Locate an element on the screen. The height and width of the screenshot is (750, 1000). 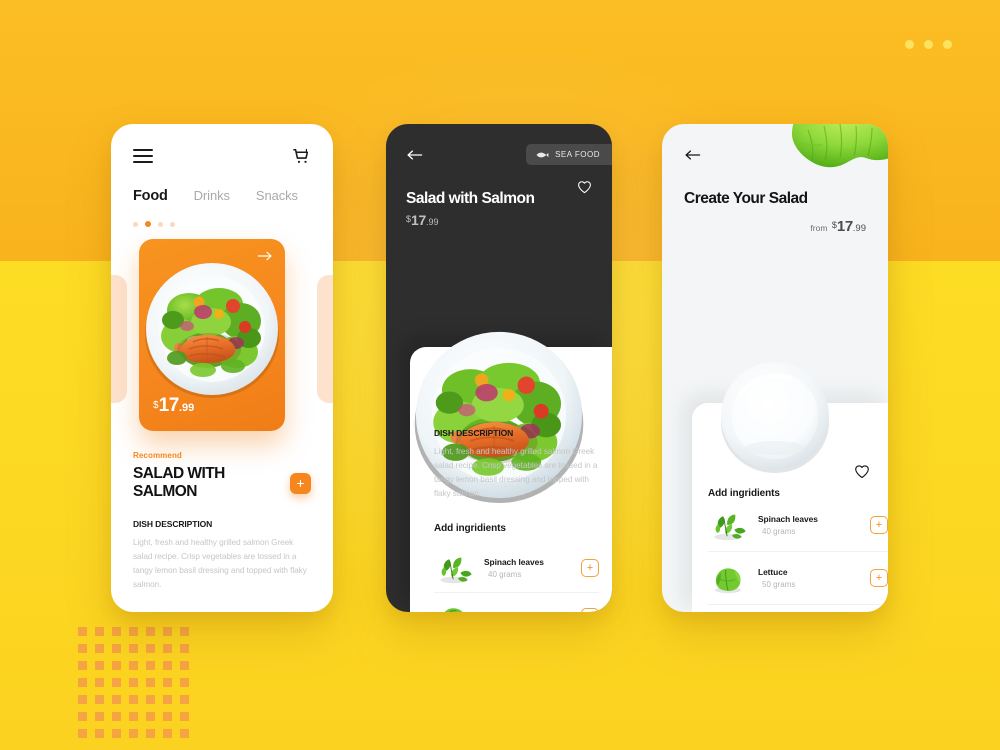
dish-carousel: $17.99 is located at coordinates (222, 337).